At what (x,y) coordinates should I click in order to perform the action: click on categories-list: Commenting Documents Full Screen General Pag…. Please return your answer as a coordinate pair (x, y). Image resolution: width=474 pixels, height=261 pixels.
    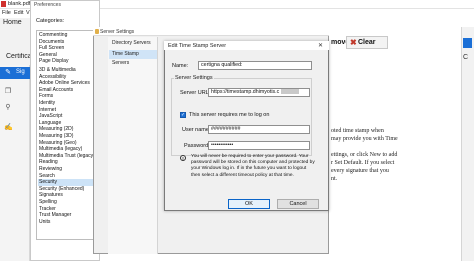
    Looking at the image, I should click on (67, 135).